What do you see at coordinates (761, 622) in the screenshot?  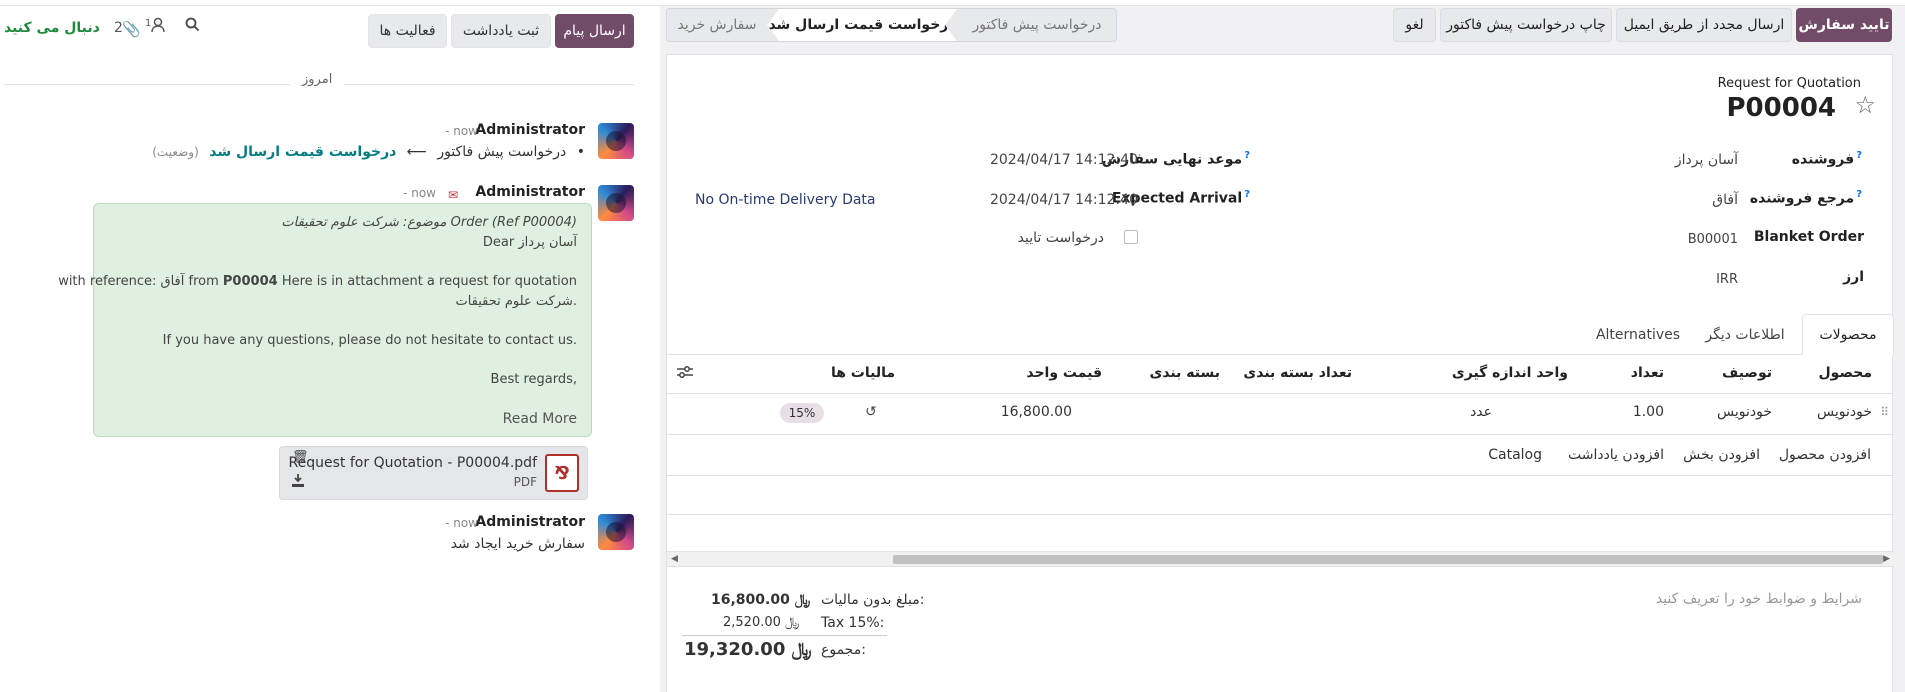 I see `tax-amount: 2,520.00 ﷼` at bounding box center [761, 622].